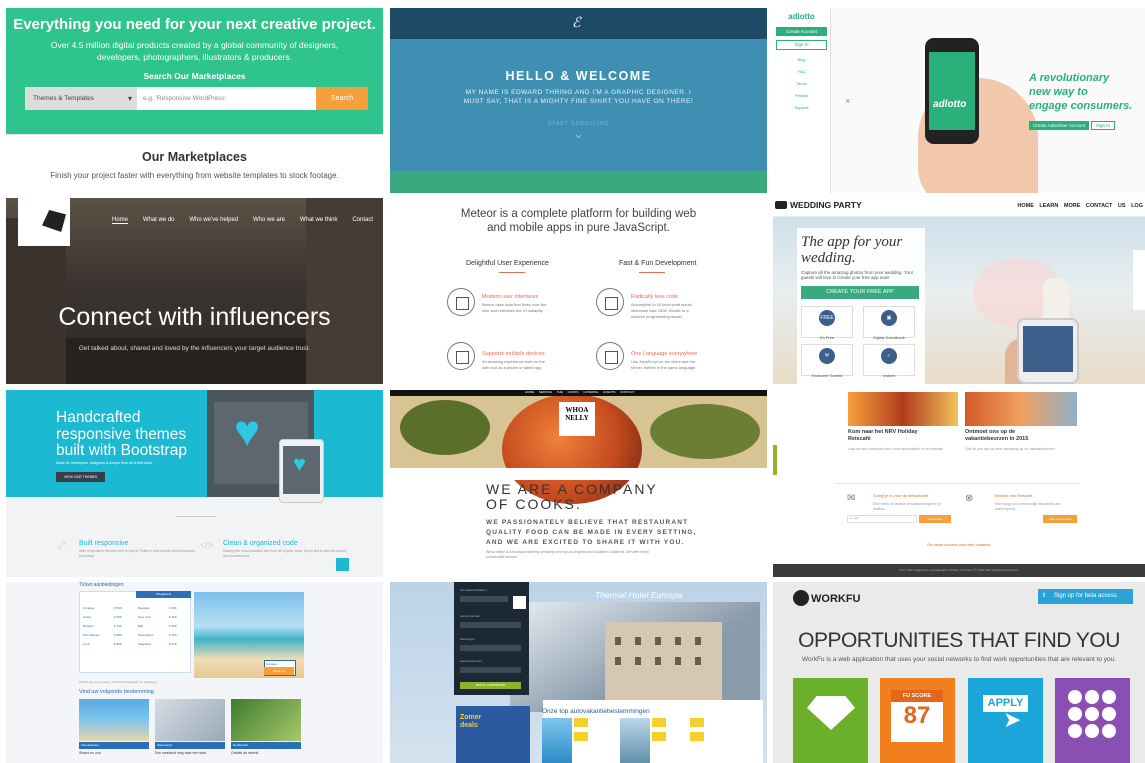 This screenshot has height=763, width=1145. Describe the element at coordinates (801, 71) in the screenshot. I see `sidebar-item-faq: FAQ` at that location.